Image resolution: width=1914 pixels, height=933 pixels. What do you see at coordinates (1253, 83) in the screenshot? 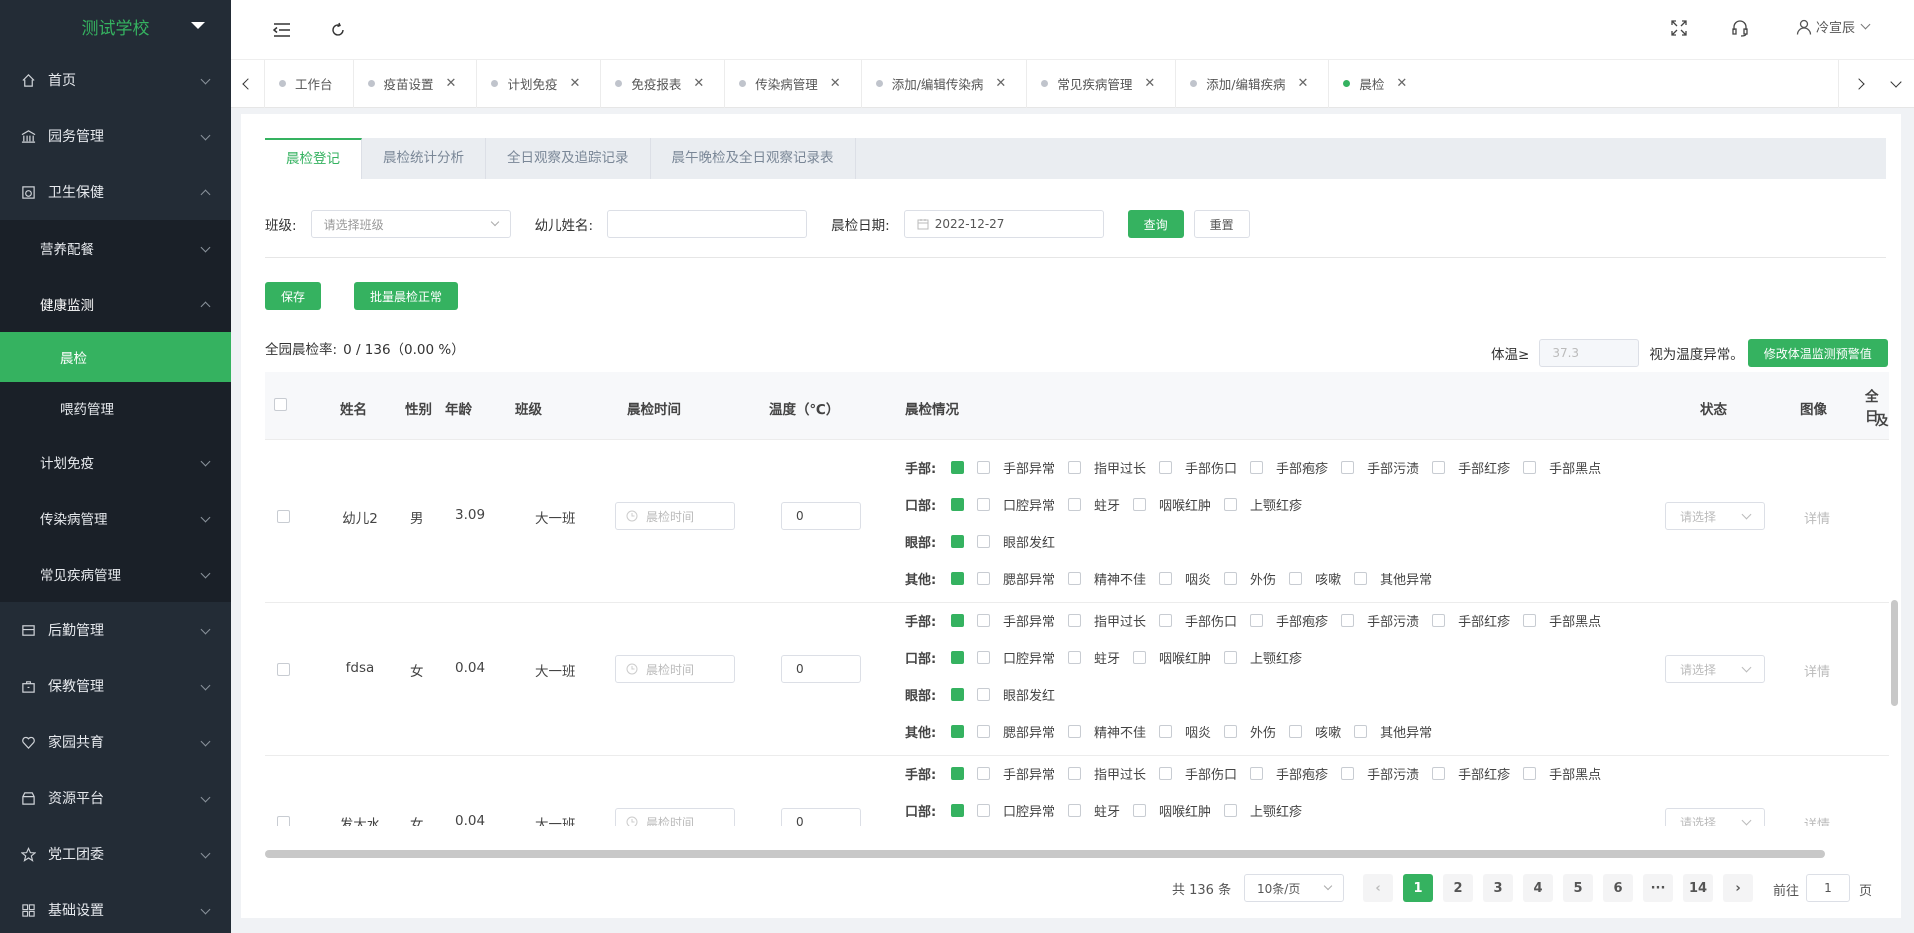
I see `tab-edit-disease: 添加/编辑疾病 ✕` at bounding box center [1253, 83].